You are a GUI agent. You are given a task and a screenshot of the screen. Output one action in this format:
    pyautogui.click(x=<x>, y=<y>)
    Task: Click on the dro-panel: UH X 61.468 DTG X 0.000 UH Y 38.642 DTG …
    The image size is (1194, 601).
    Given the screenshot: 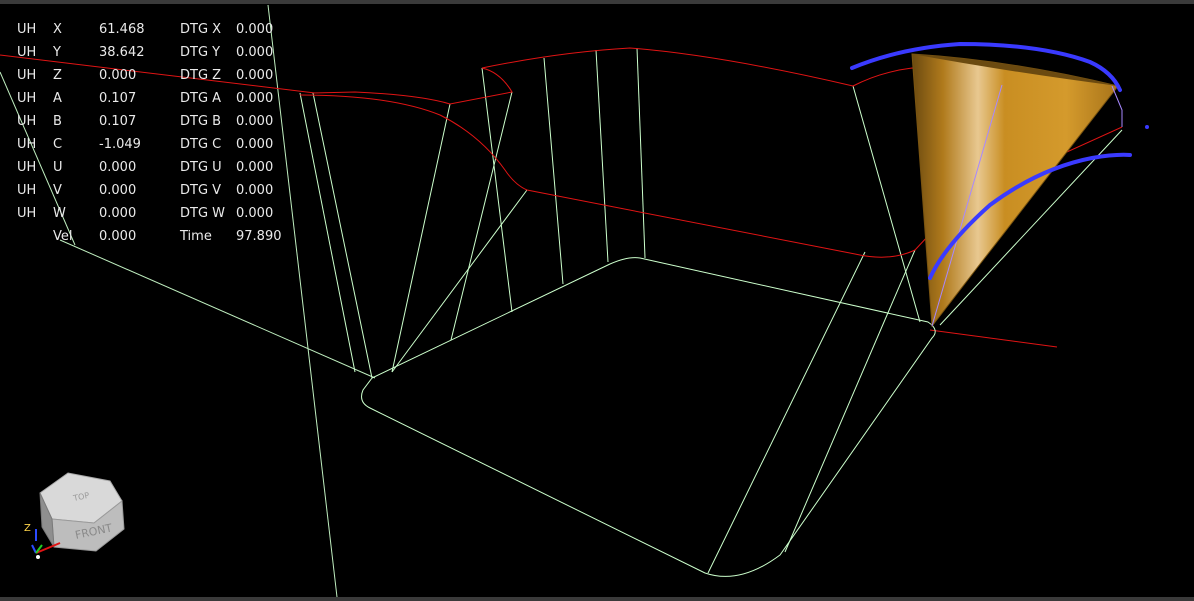 What is the action you would take?
    pyautogui.click(x=150, y=130)
    